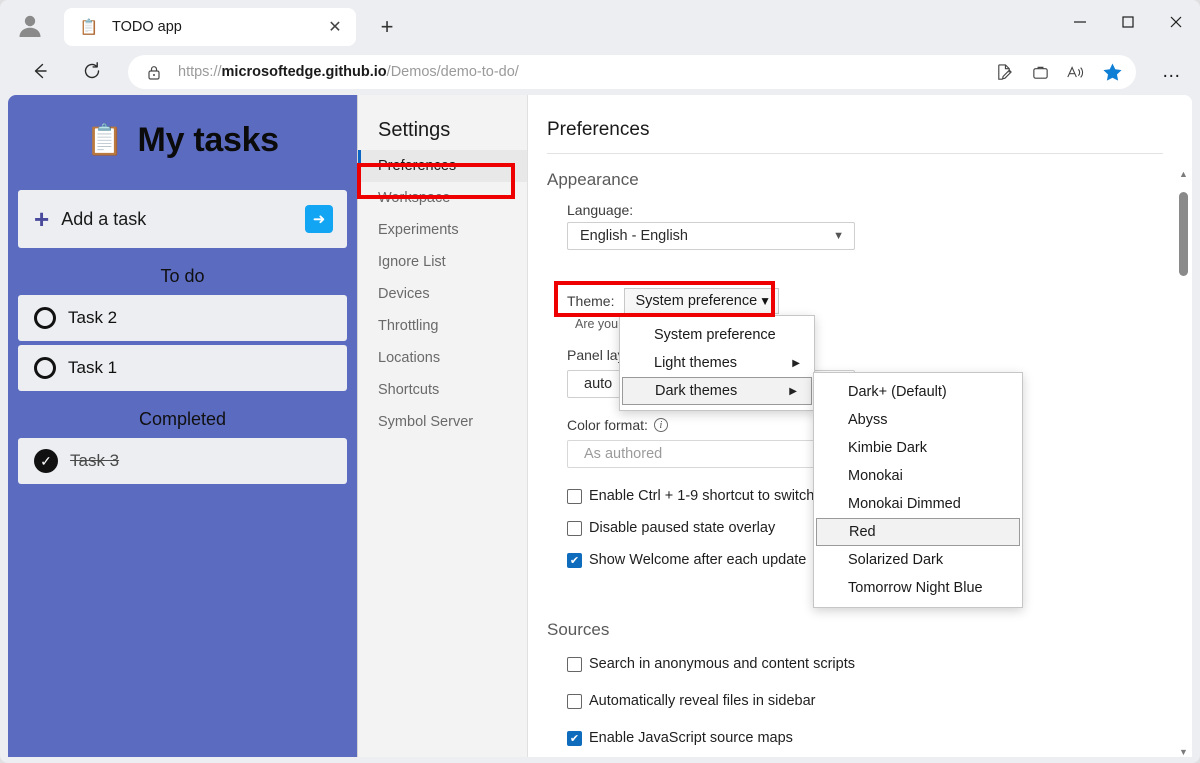 This screenshot has width=1200, height=763. I want to click on tab-title: TODO app, so click(147, 27).